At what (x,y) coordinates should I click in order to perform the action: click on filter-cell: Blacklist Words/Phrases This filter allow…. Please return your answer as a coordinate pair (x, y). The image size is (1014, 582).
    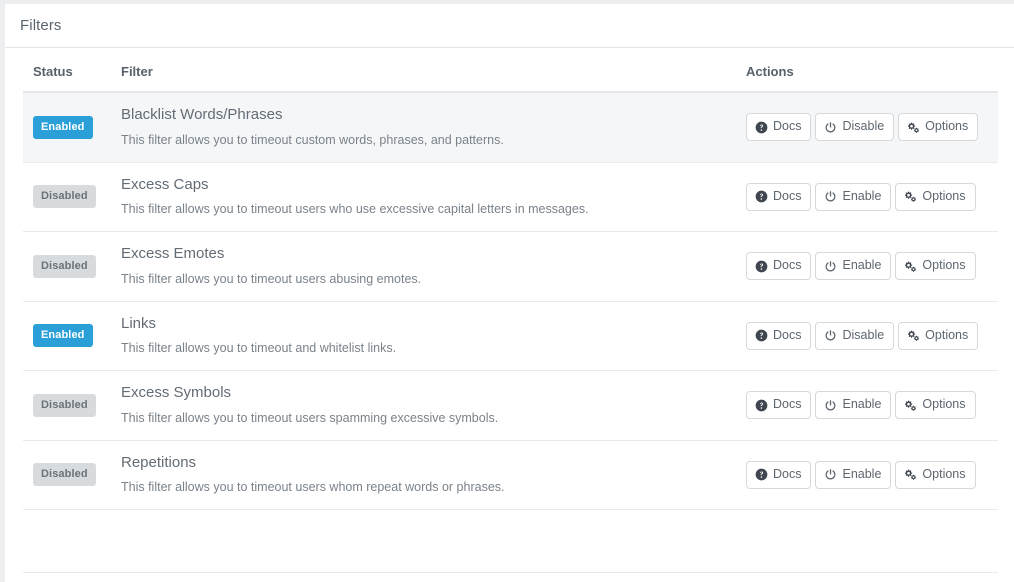
    Looking at the image, I should click on (423, 127).